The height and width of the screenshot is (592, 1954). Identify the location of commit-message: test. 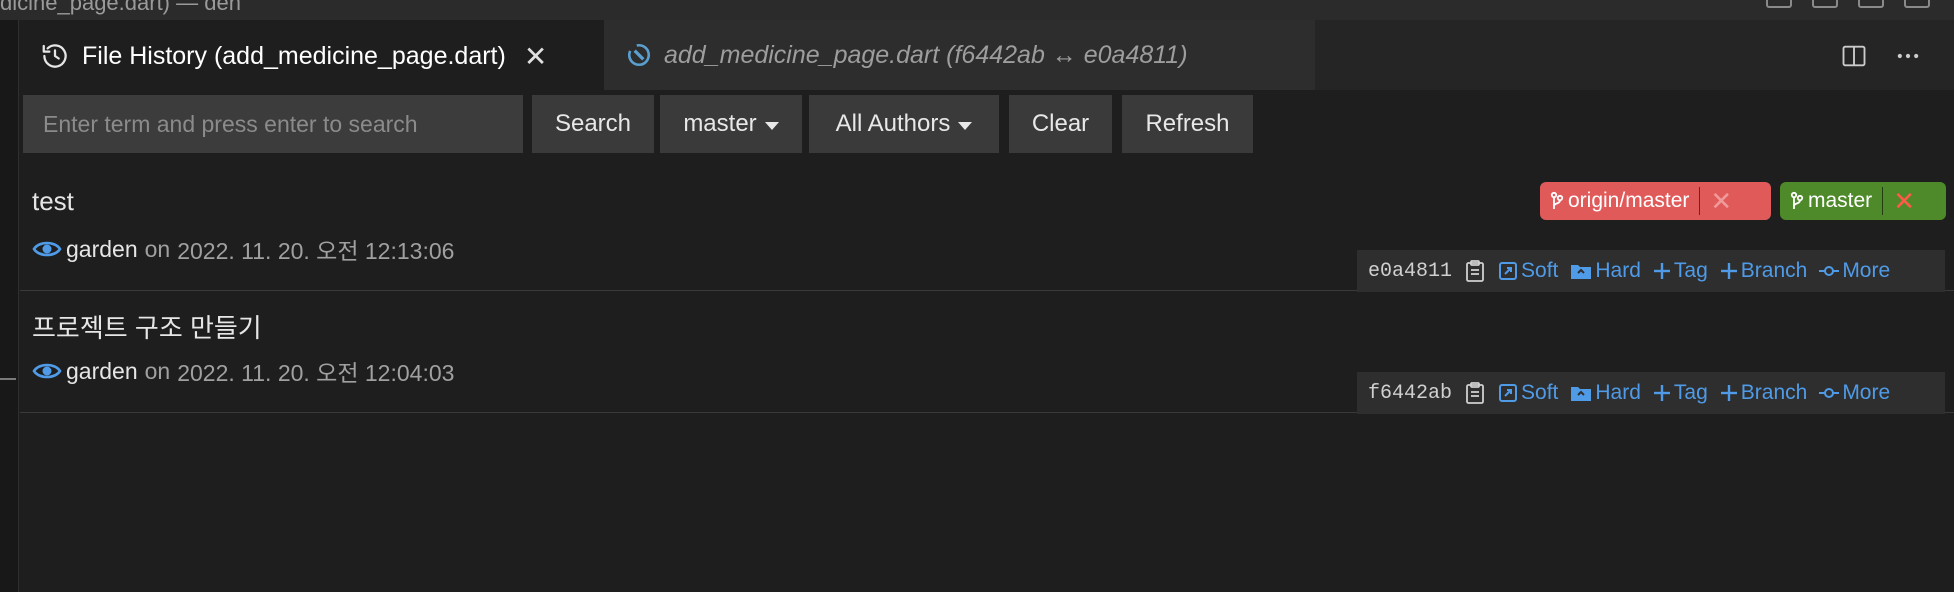
(53, 201).